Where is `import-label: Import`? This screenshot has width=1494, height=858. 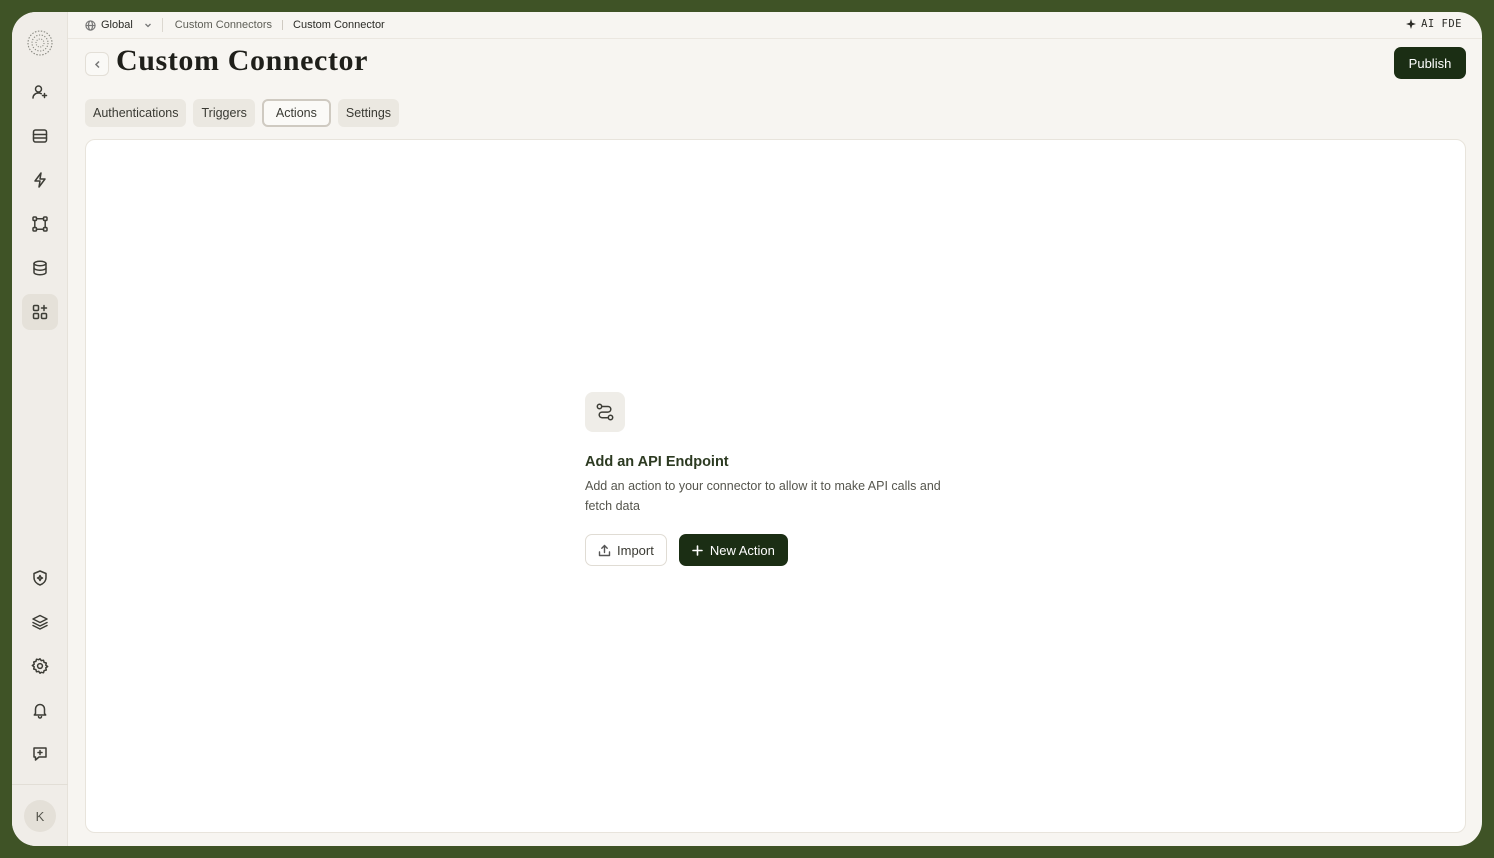 import-label: Import is located at coordinates (635, 550).